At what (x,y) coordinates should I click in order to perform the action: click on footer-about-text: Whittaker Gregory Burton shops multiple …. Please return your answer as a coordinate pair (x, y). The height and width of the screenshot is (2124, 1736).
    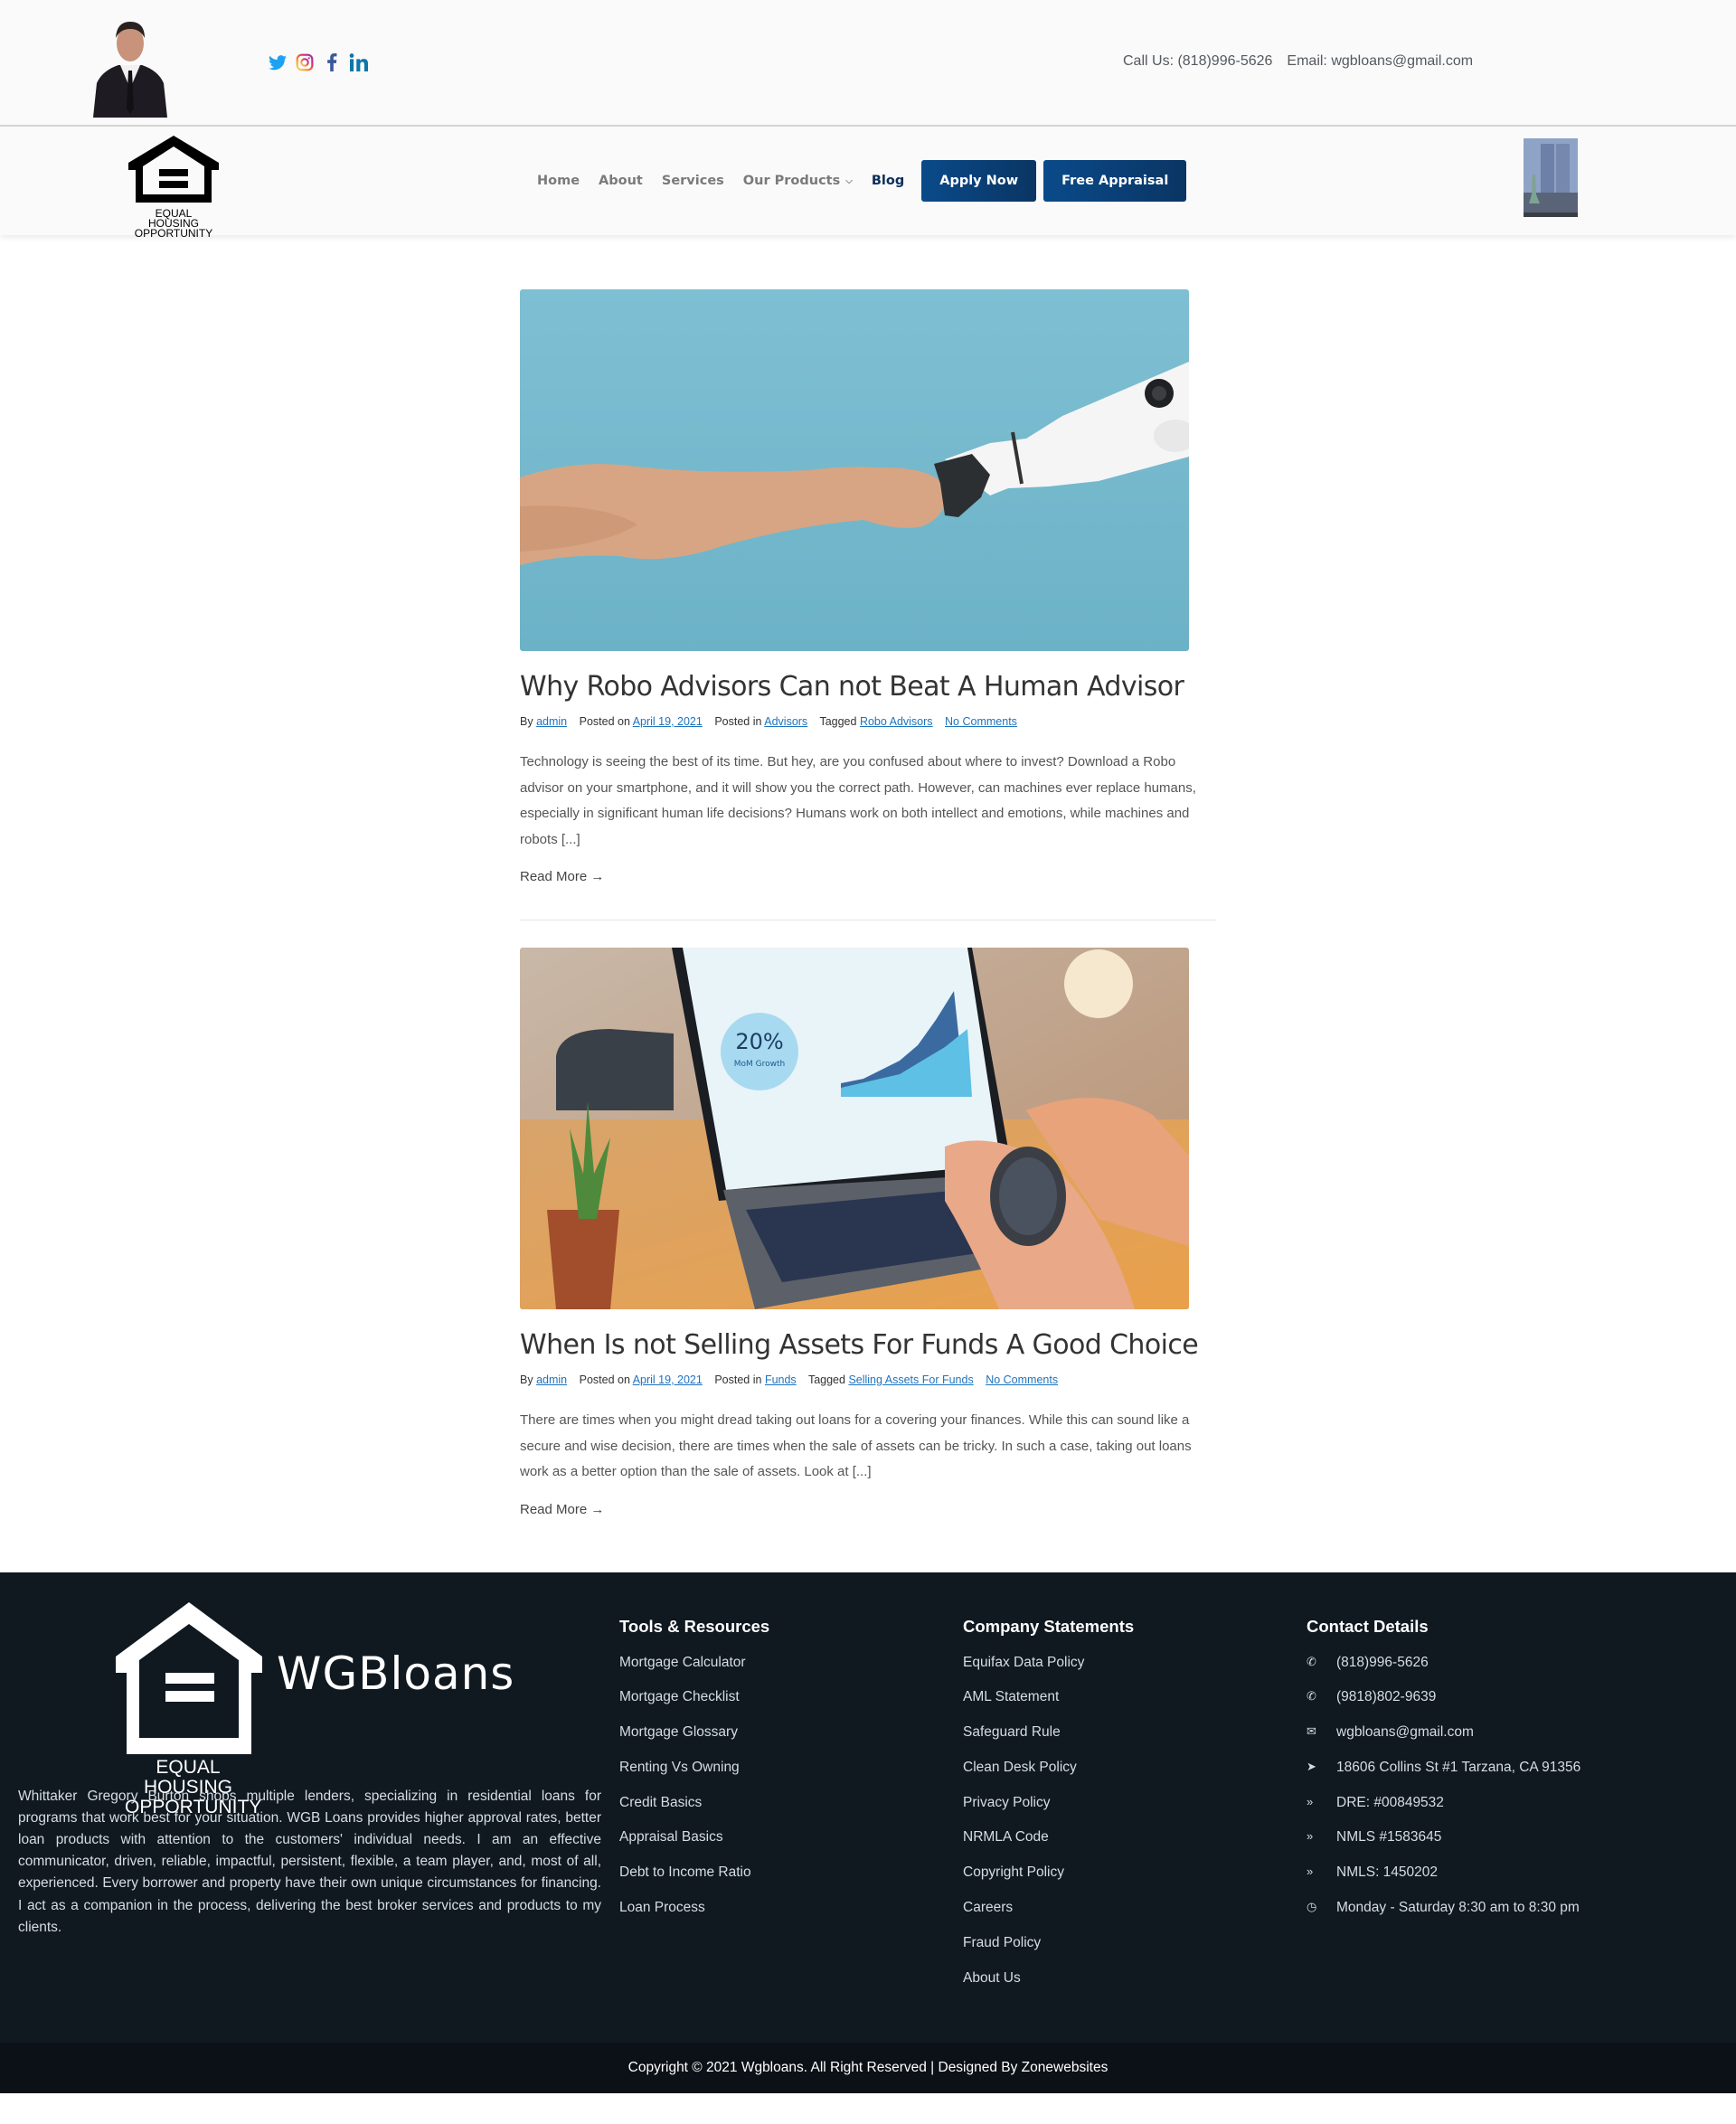
    Looking at the image, I should click on (310, 1861).